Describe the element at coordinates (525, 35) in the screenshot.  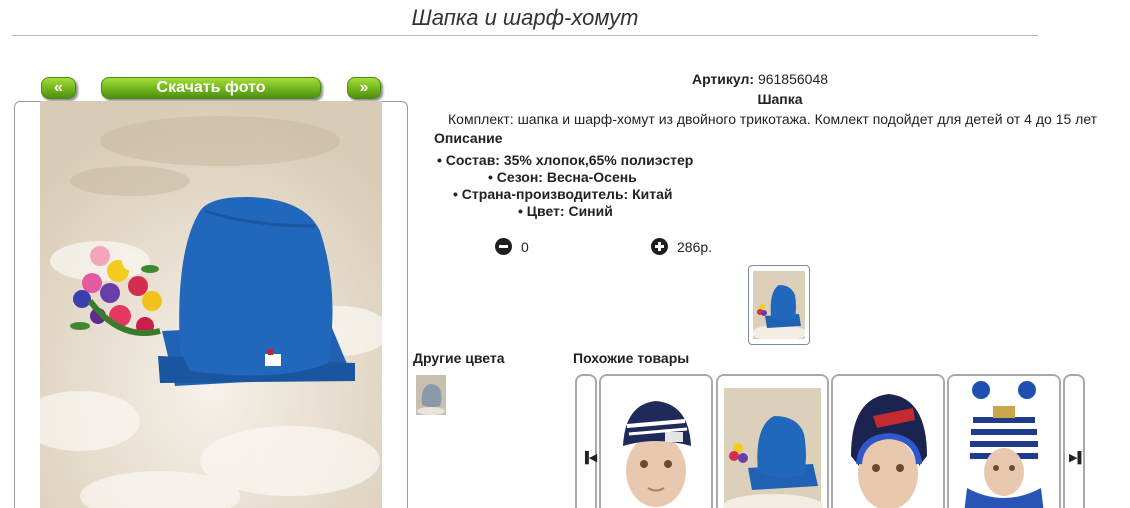
I see `title-divider` at that location.